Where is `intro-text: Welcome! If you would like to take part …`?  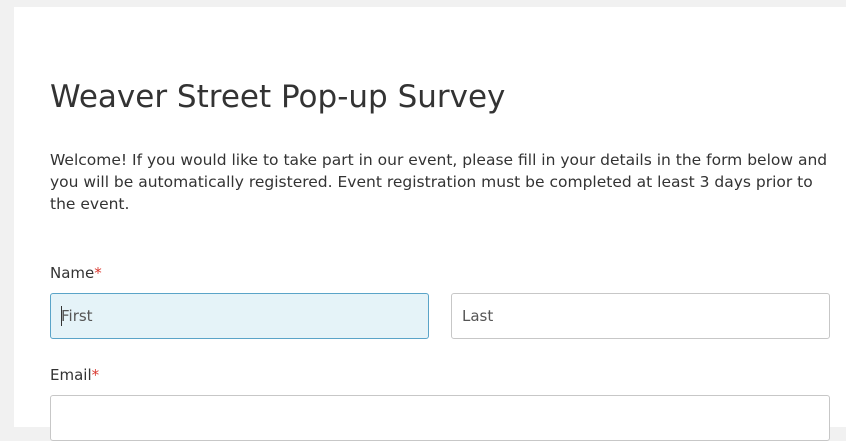
intro-text: Welcome! If you would like to take part … is located at coordinates (439, 182).